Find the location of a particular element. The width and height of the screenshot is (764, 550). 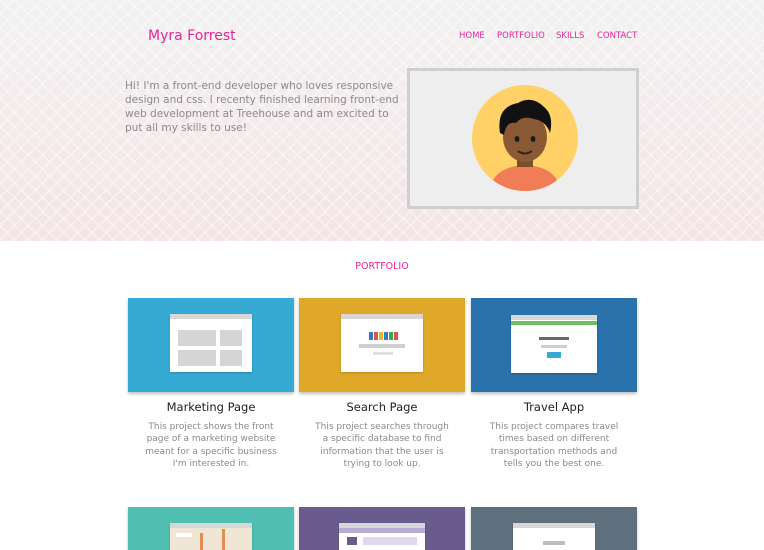

profile-photo-frame is located at coordinates (523, 138).